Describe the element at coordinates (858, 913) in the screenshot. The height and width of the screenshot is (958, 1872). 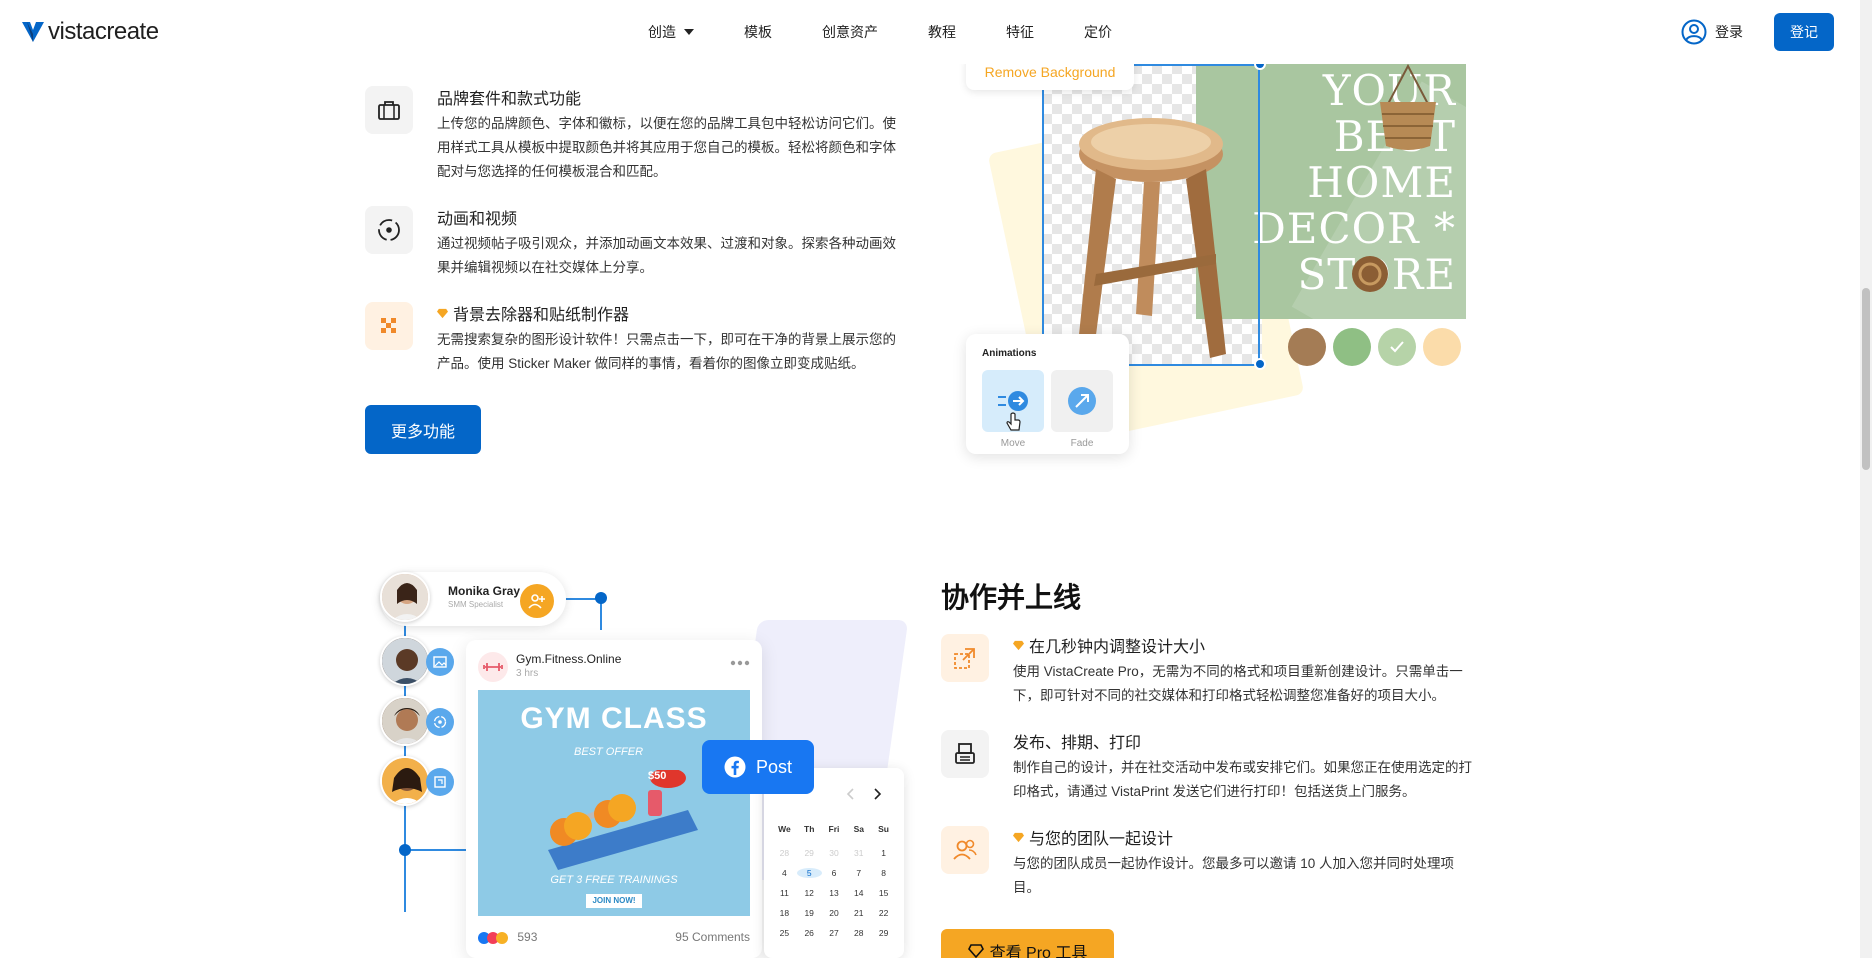
I see `calendar-day: 21` at that location.